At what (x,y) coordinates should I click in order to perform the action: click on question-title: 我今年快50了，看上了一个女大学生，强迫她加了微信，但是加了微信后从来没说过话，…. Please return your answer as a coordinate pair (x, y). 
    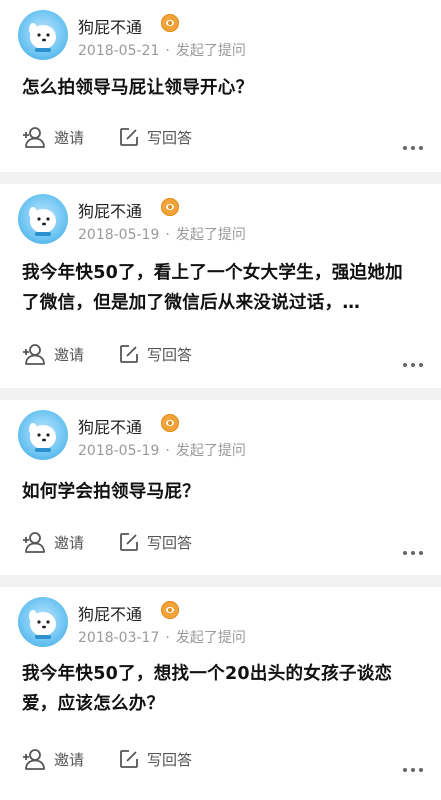
    Looking at the image, I should click on (220, 288).